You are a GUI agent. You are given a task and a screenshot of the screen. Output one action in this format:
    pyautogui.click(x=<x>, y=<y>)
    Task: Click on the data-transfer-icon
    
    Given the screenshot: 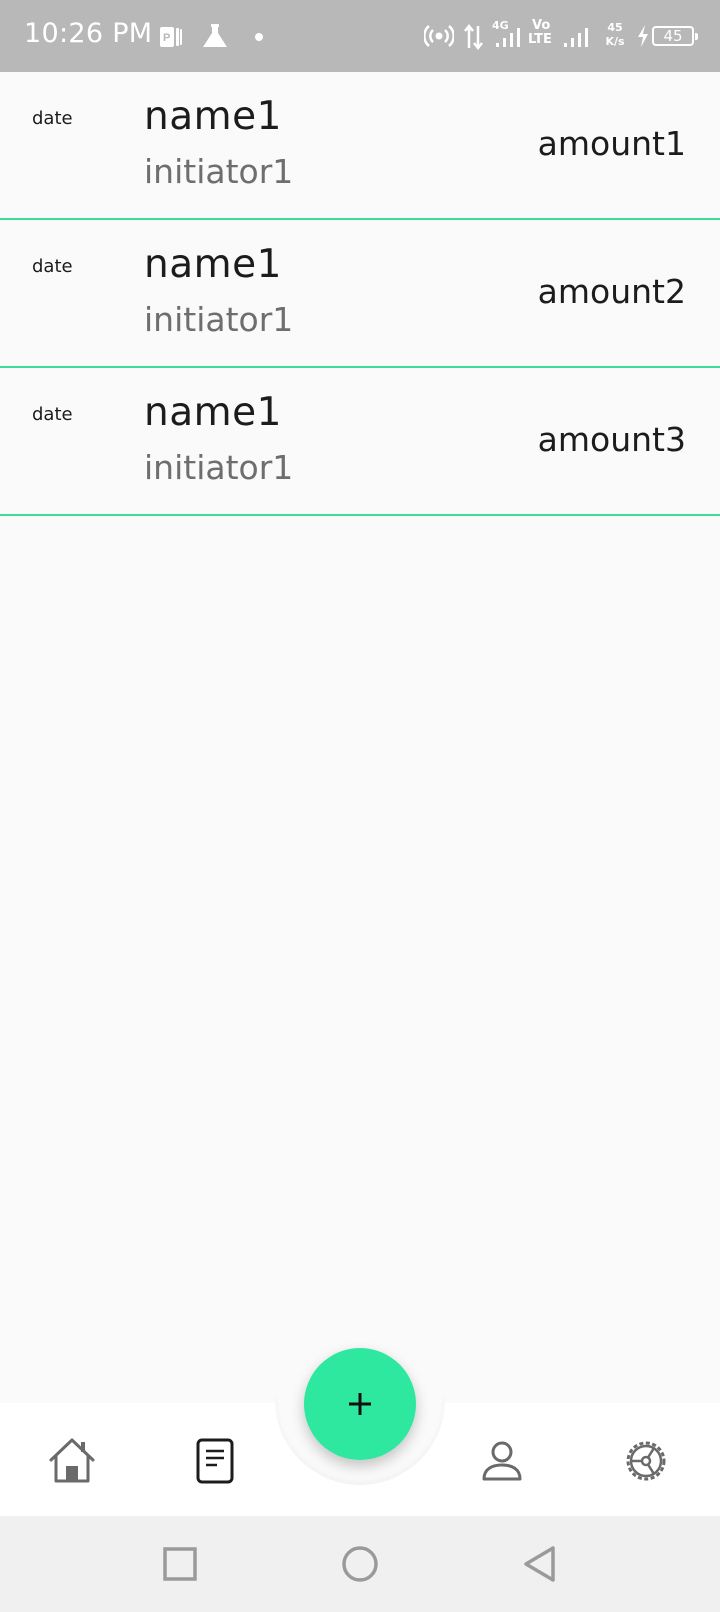 What is the action you would take?
    pyautogui.click(x=473, y=37)
    